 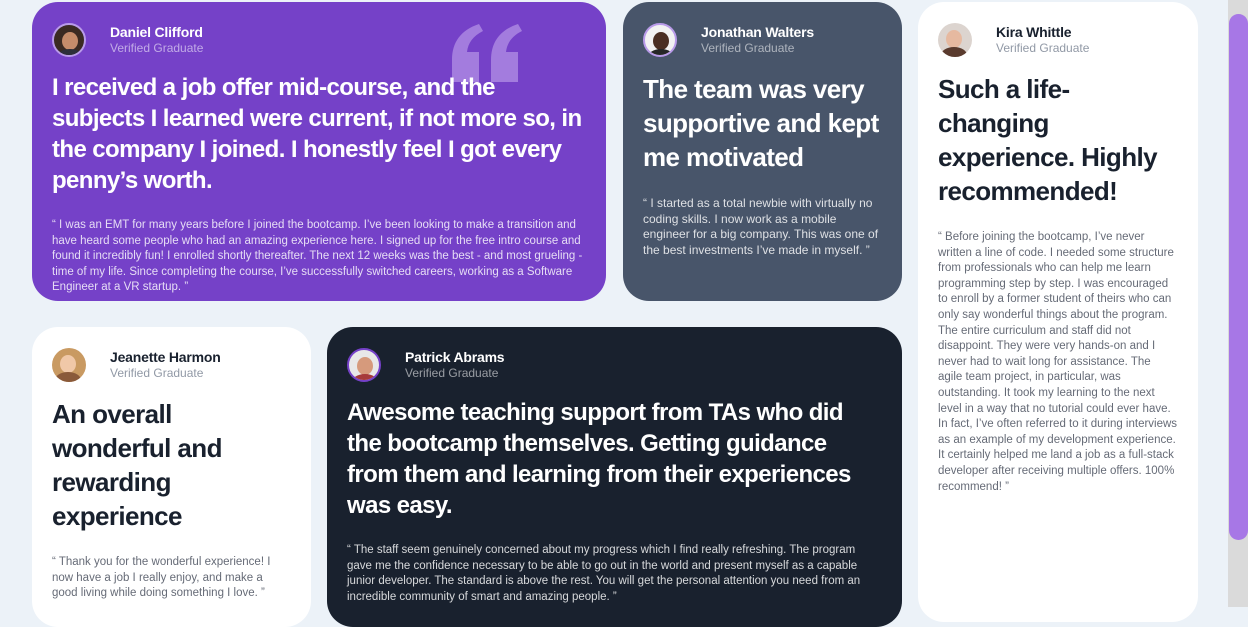 I want to click on testimonial-header: Patrick Abrams Verified Graduate, so click(x=614, y=365).